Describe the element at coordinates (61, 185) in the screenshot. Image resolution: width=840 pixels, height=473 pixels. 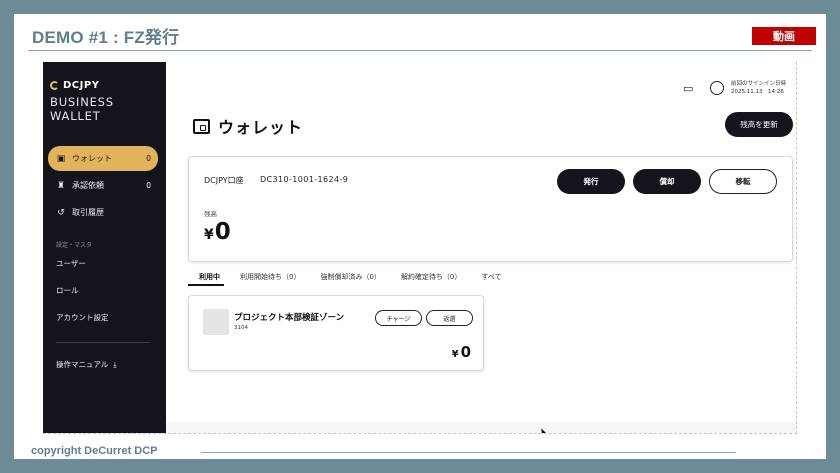
I see `stamp-icon: ♜` at that location.